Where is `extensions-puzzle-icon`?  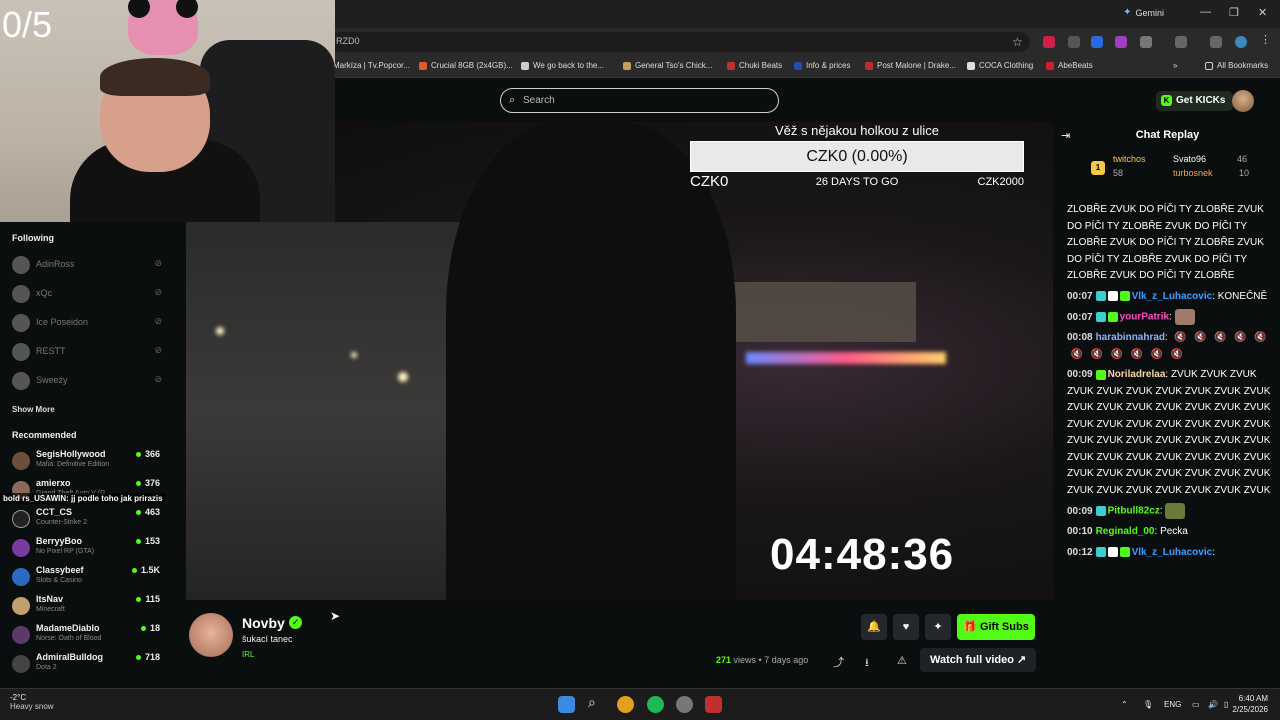
extensions-puzzle-icon is located at coordinates (1146, 42).